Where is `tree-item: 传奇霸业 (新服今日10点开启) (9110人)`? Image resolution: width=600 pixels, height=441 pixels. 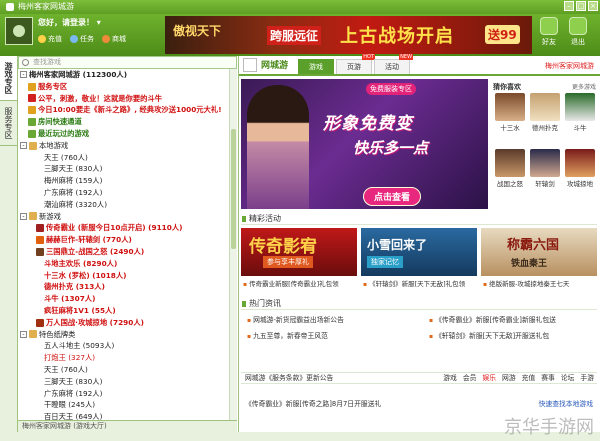 tree-item: 传奇霸业 (新服今日10点开启) (9110人) is located at coordinates (123, 228).